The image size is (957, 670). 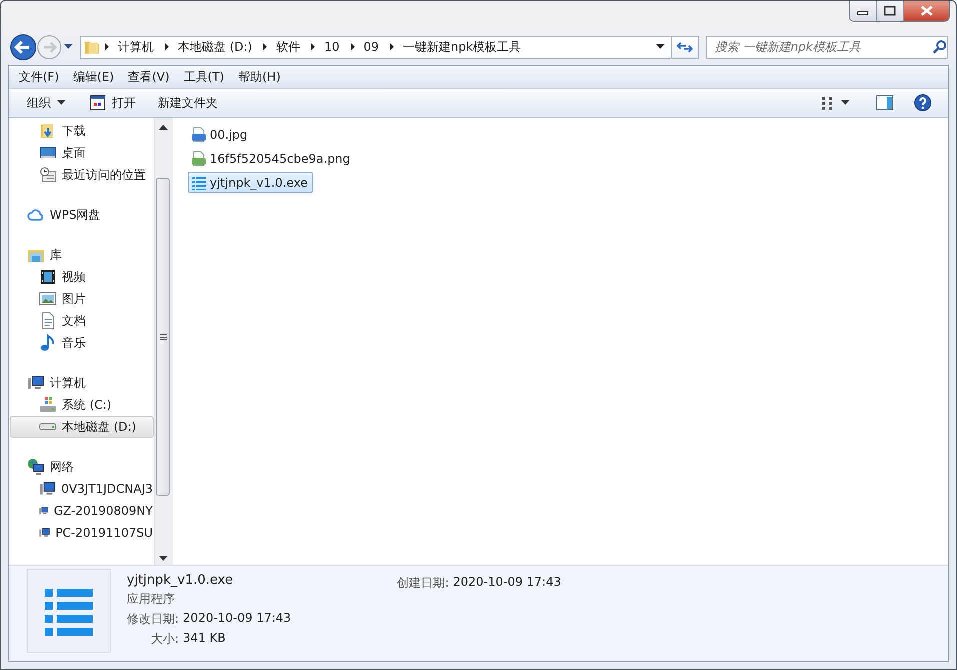 What do you see at coordinates (113, 103) in the screenshot?
I see `open-button: 打开` at bounding box center [113, 103].